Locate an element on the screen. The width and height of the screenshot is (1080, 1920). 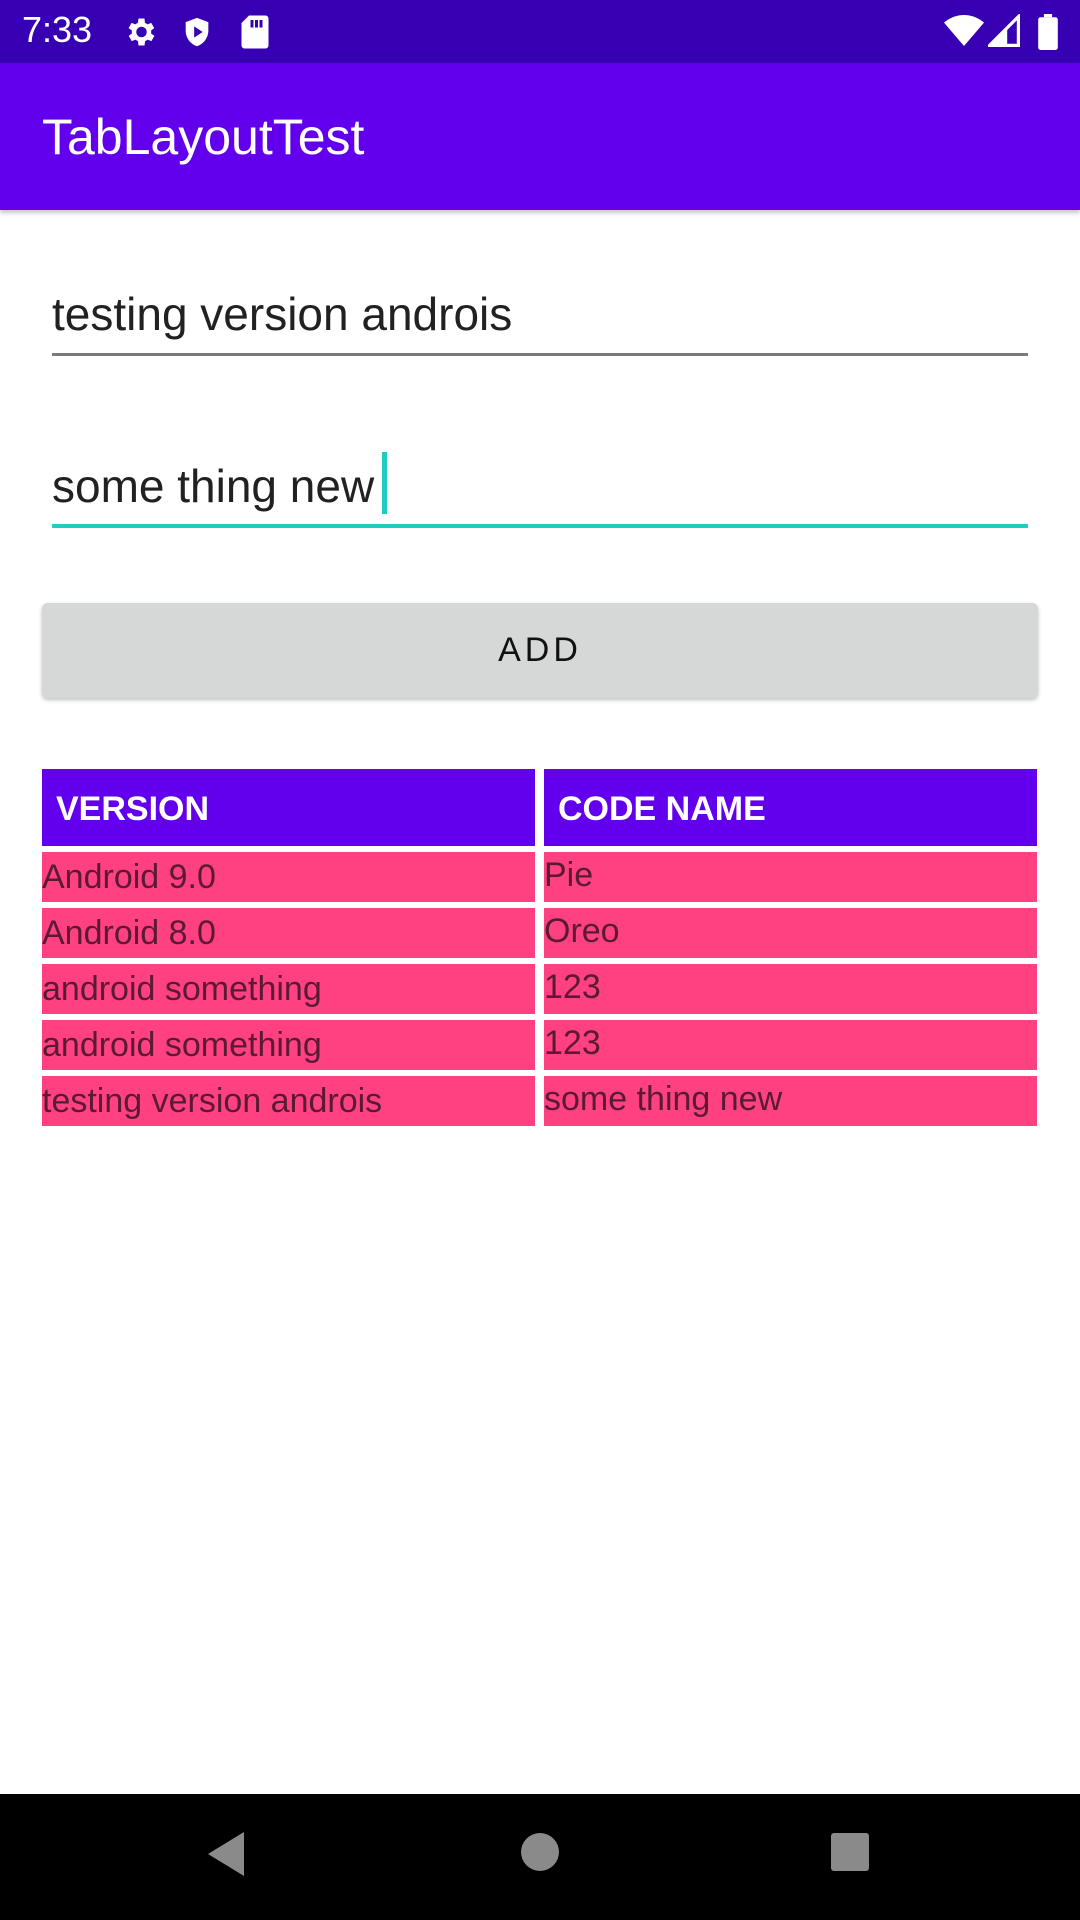
shield-icon is located at coordinates (197, 34).